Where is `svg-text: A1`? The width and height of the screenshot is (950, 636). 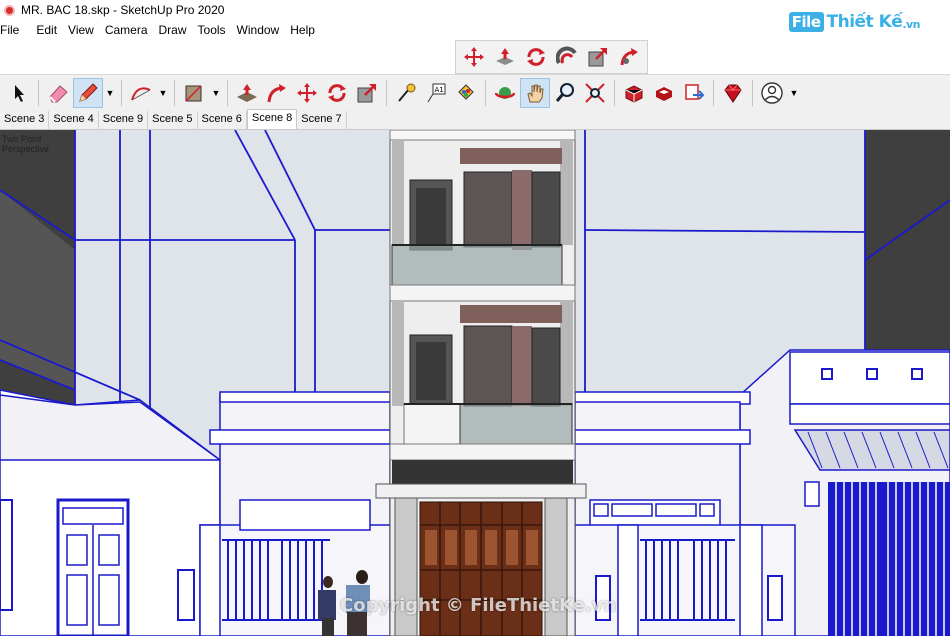
svg-text: A1 is located at coordinates (439, 90).